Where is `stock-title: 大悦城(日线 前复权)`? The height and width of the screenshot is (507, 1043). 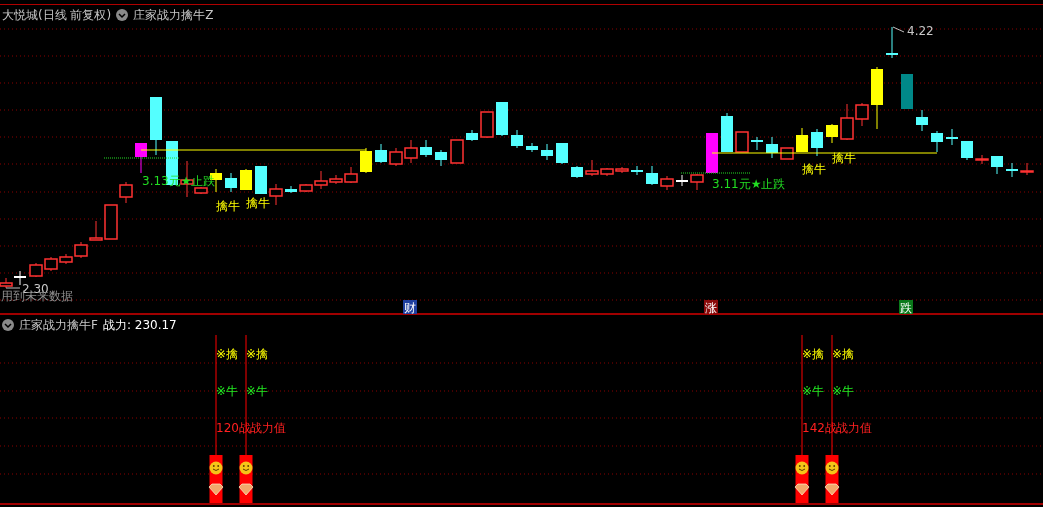
stock-title: 大悦城(日线 前复权) is located at coordinates (57, 15).